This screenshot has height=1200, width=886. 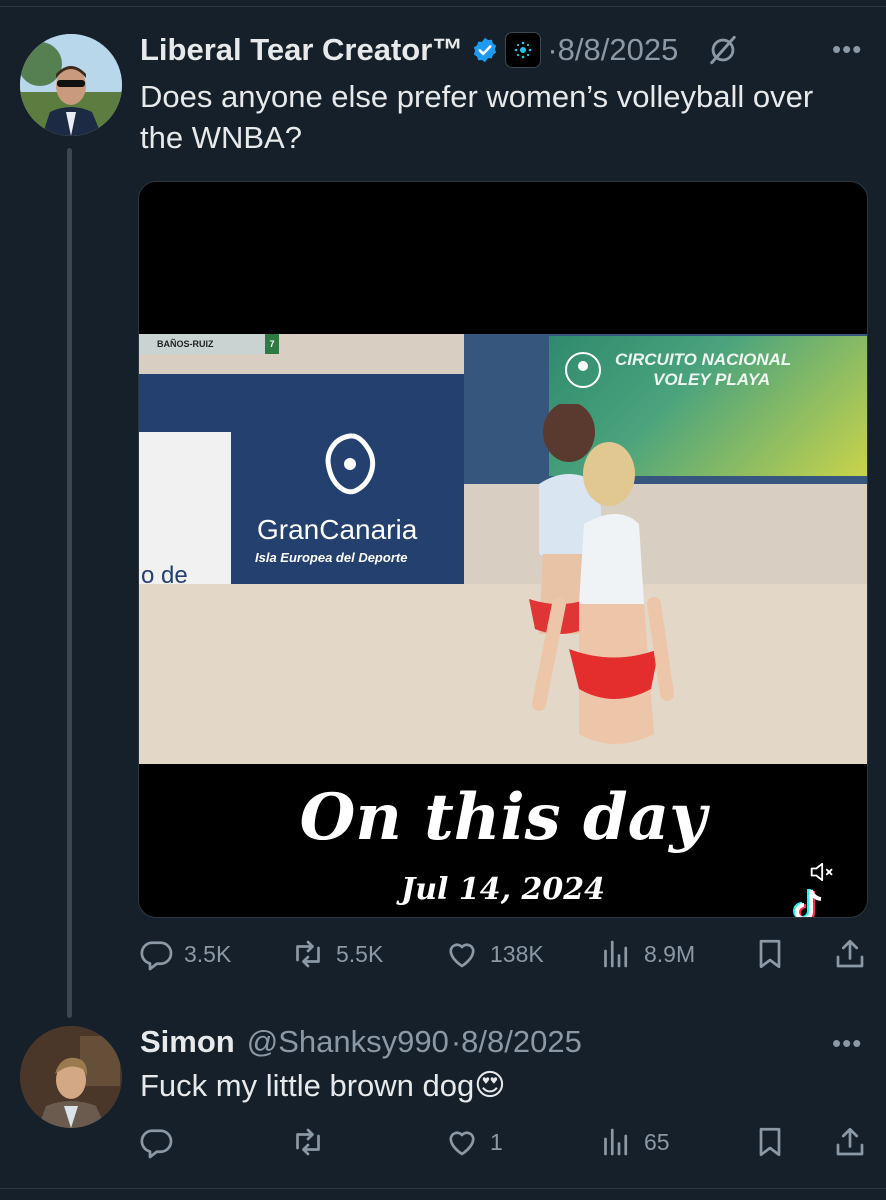 I want to click on heart-eyes-emoji: 😍, so click(x=490, y=1085).